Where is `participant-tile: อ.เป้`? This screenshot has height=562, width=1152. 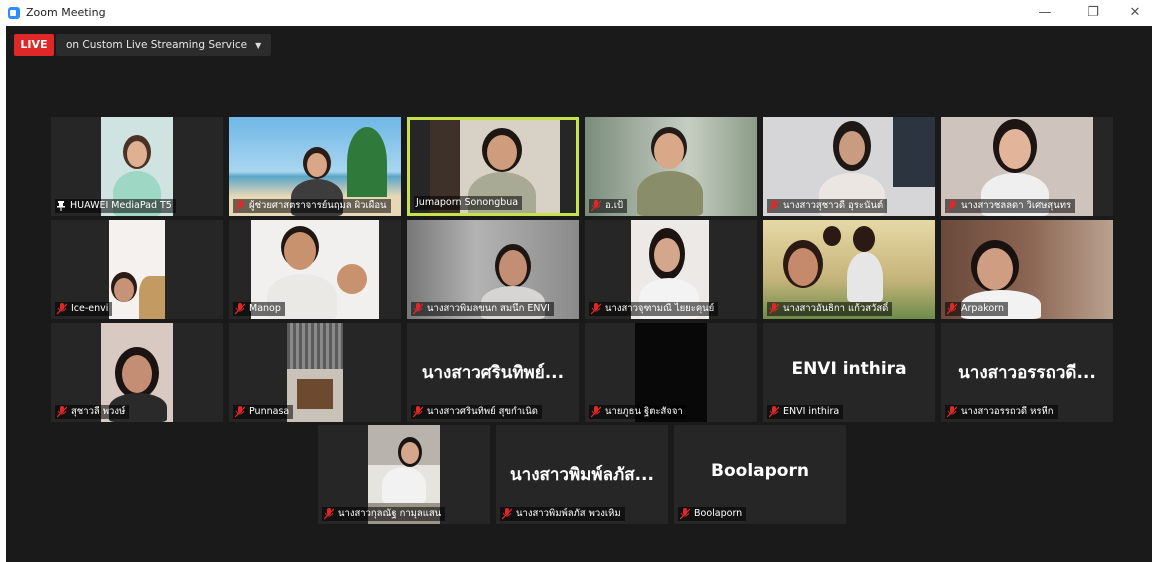 participant-tile: อ.เป้ is located at coordinates (671, 166).